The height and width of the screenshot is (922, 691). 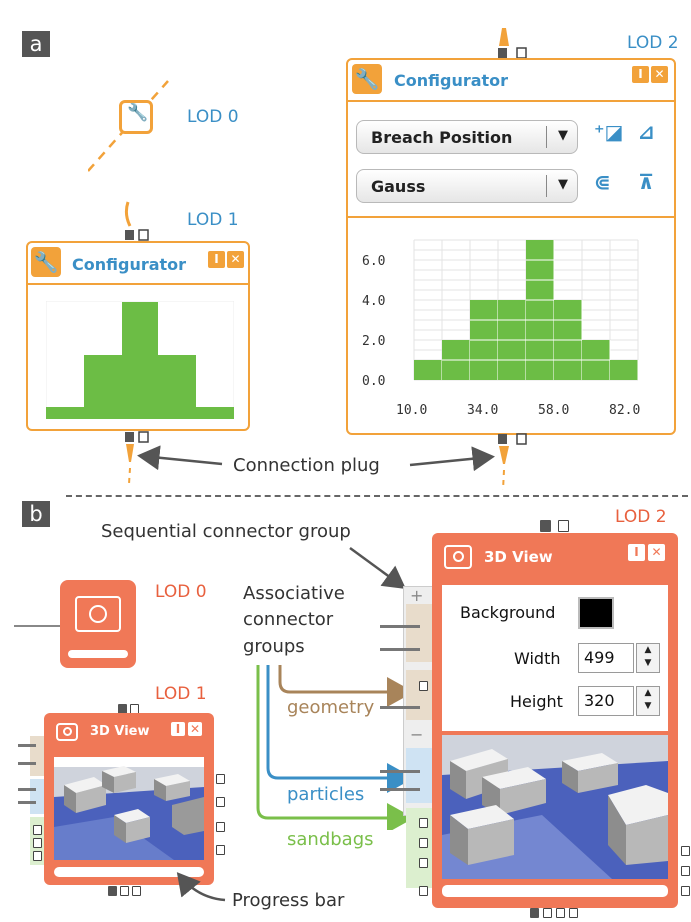 What do you see at coordinates (294, 593) in the screenshot?
I see `associative-label-line1: Associative` at bounding box center [294, 593].